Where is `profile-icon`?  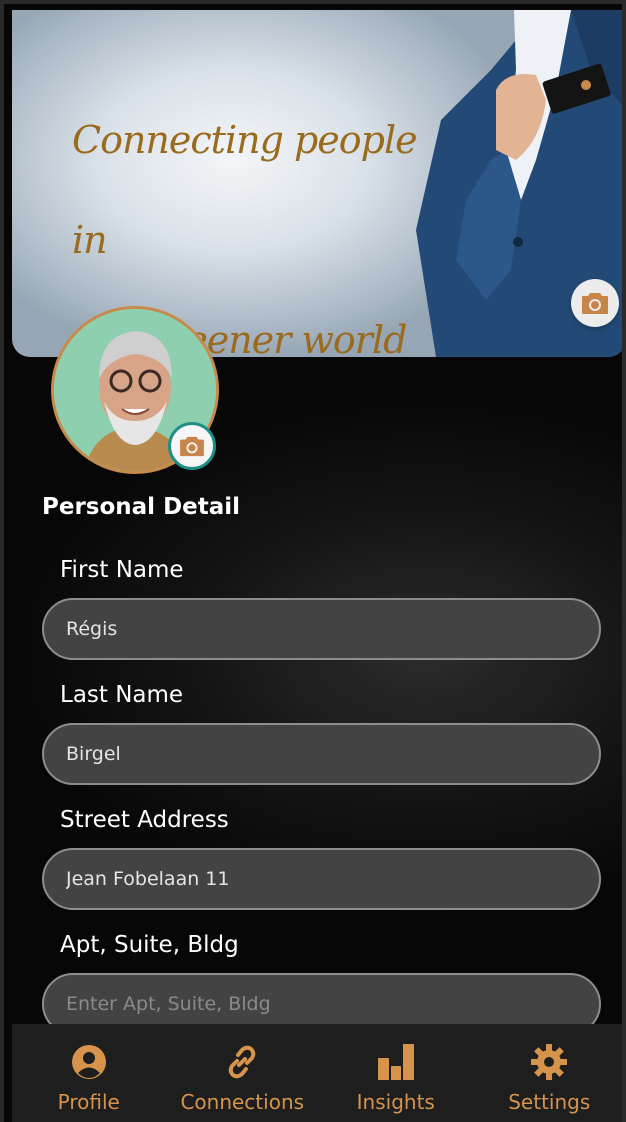
profile-icon is located at coordinates (89, 1062).